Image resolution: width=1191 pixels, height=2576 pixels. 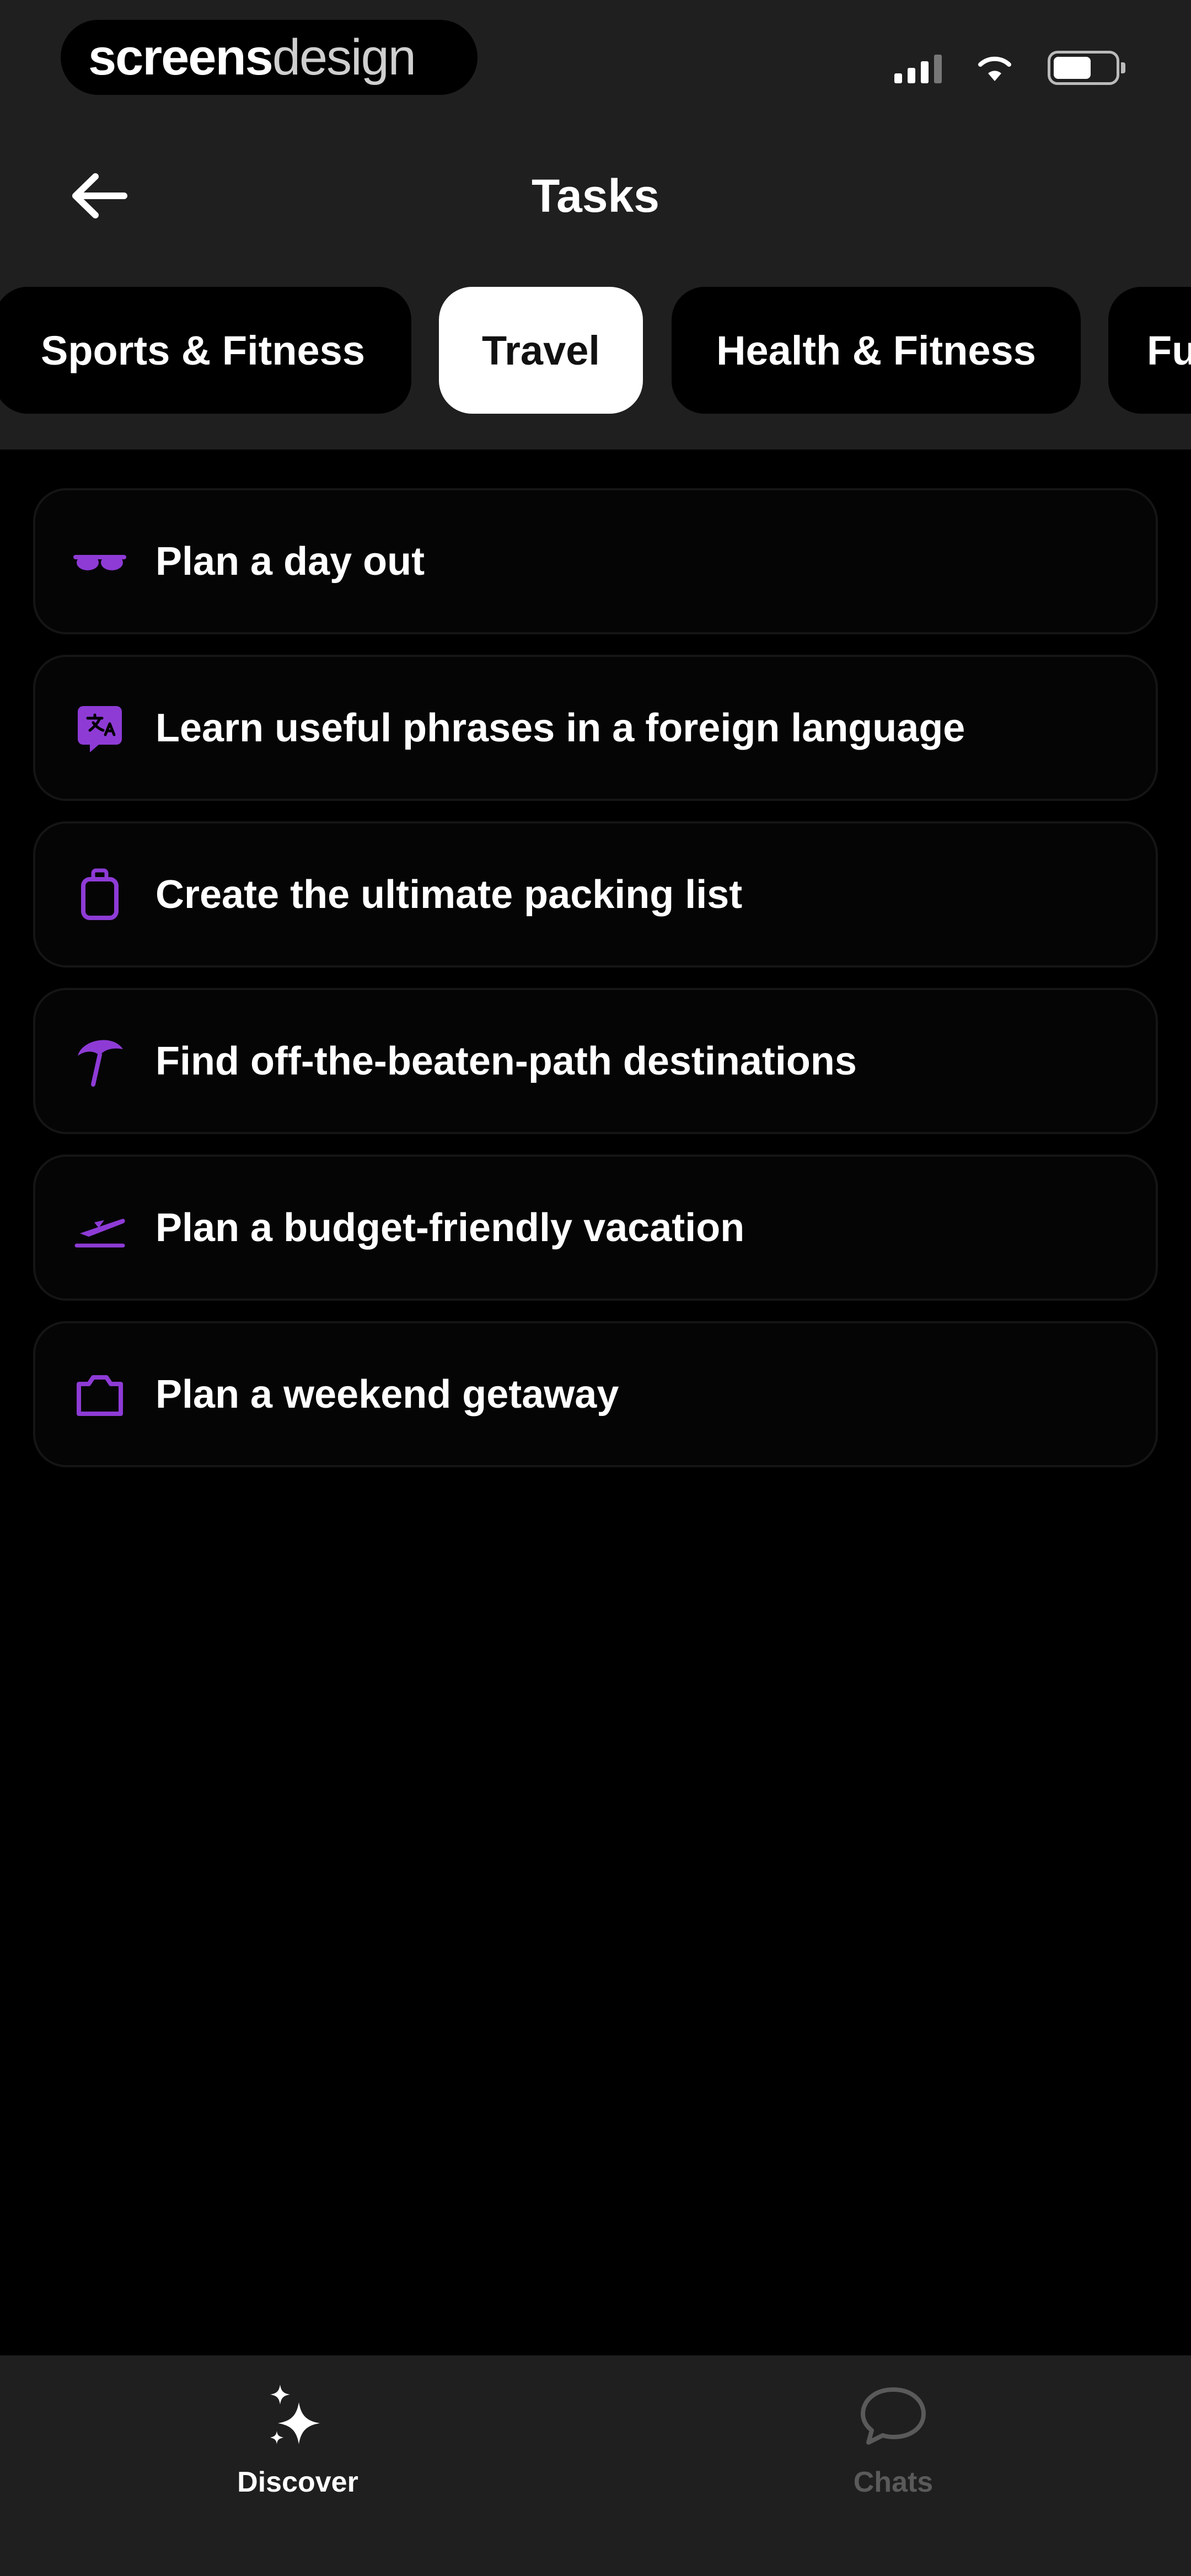 I want to click on status-bar: screens design, so click(x=595, y=60).